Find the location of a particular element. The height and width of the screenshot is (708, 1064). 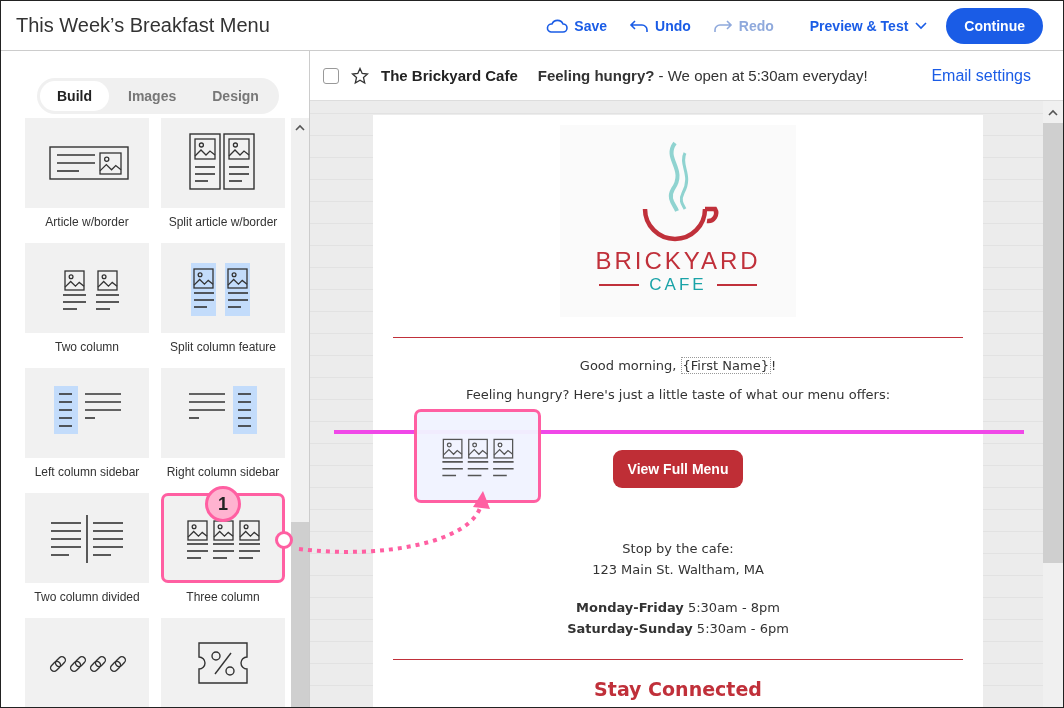

article-border-layout-icon is located at coordinates (89, 163).